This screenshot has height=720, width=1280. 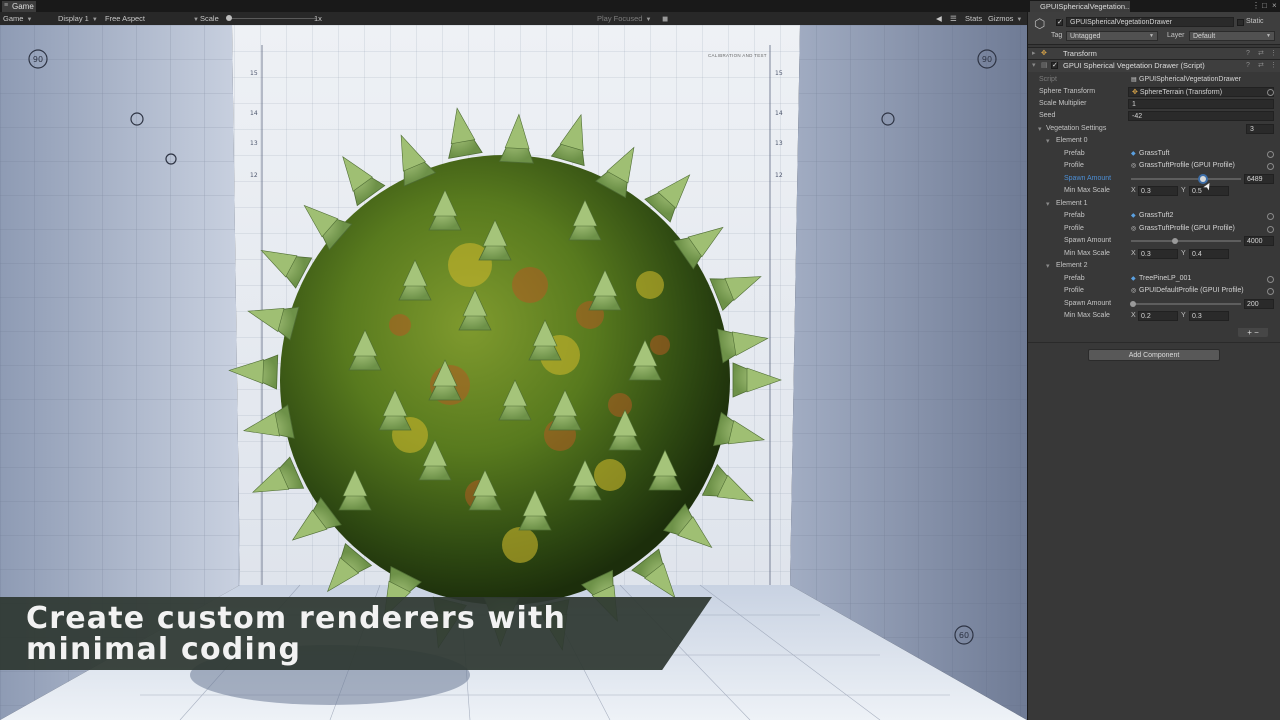 I want to click on maximize-icon: □, so click(x=1264, y=6).